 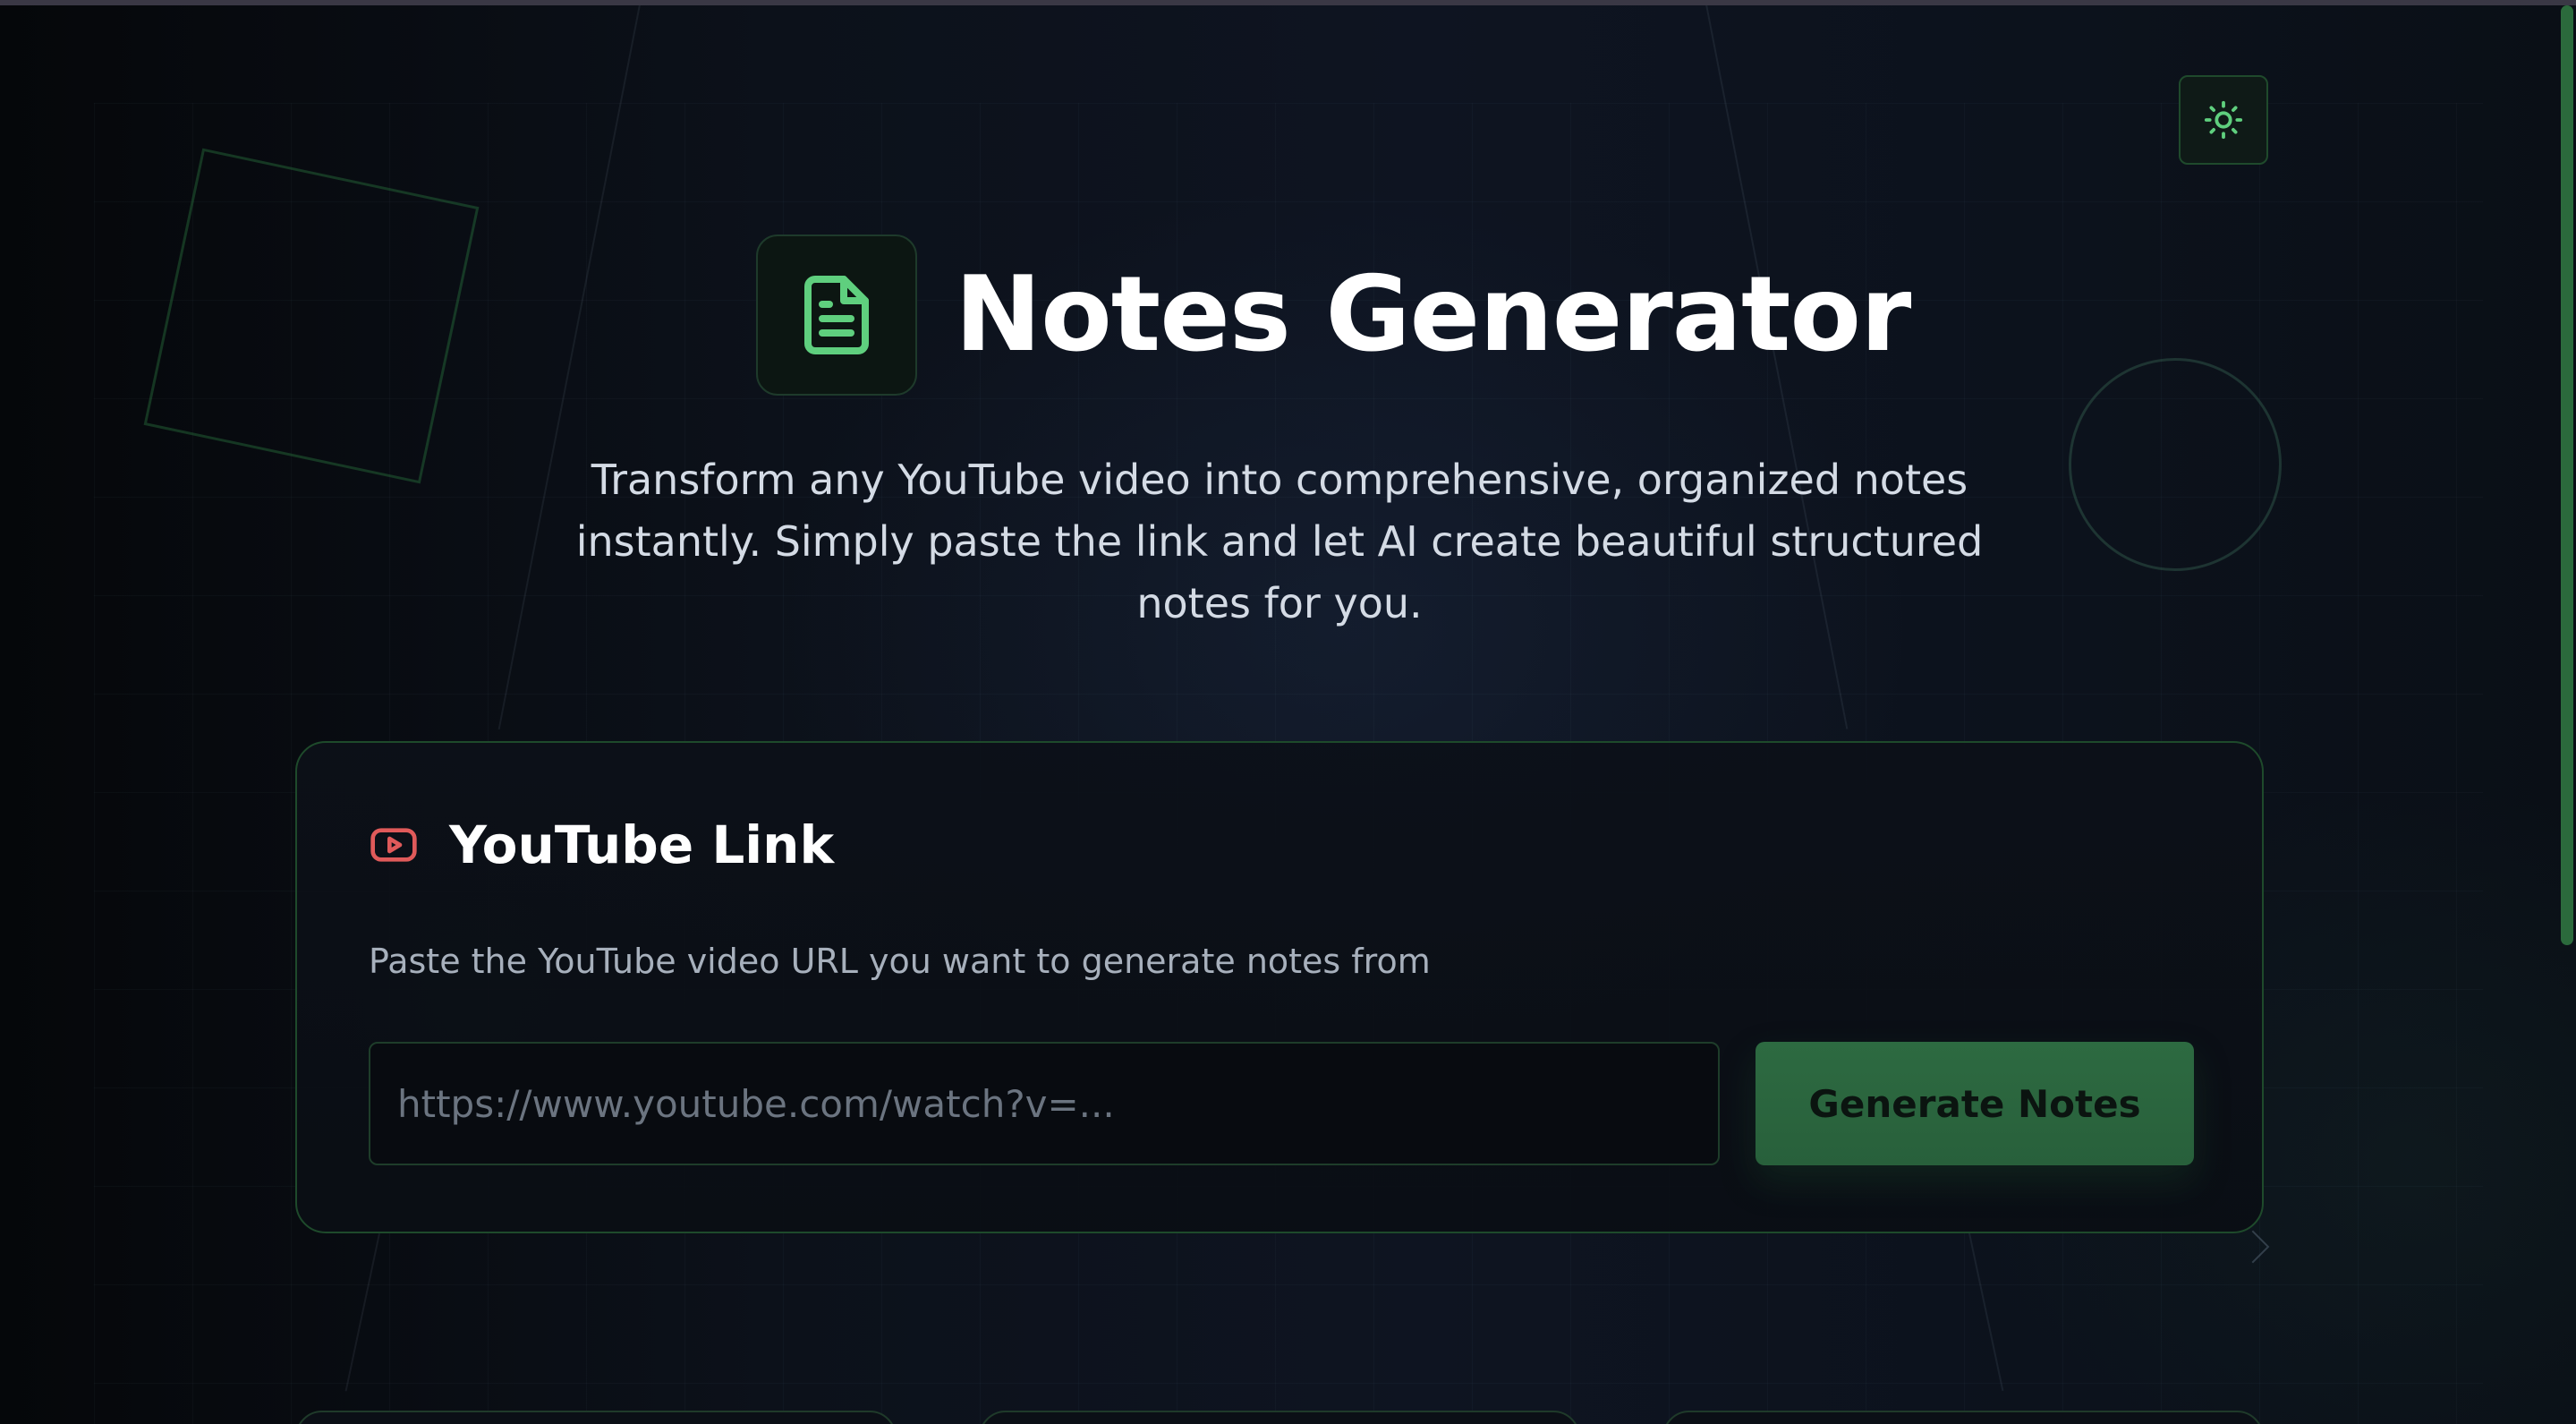 I want to click on logo, so click(x=836, y=315).